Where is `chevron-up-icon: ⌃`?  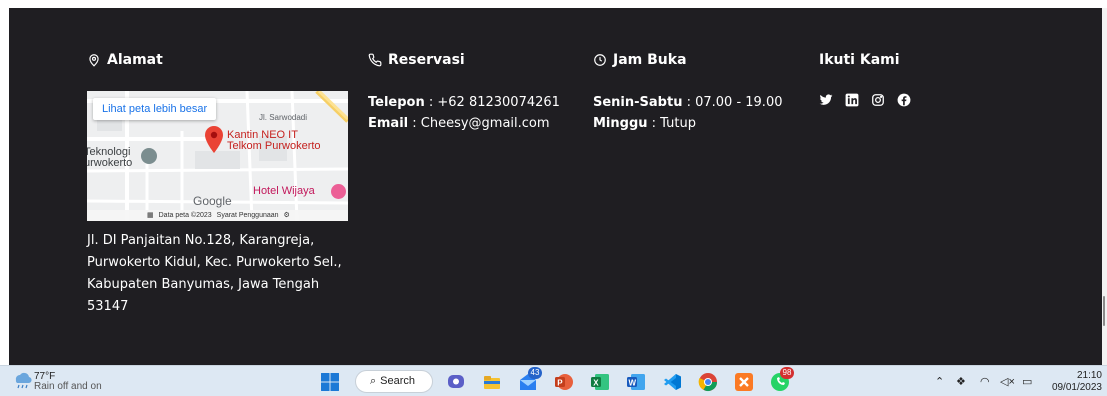
chevron-up-icon: ⌃ is located at coordinates (939, 381).